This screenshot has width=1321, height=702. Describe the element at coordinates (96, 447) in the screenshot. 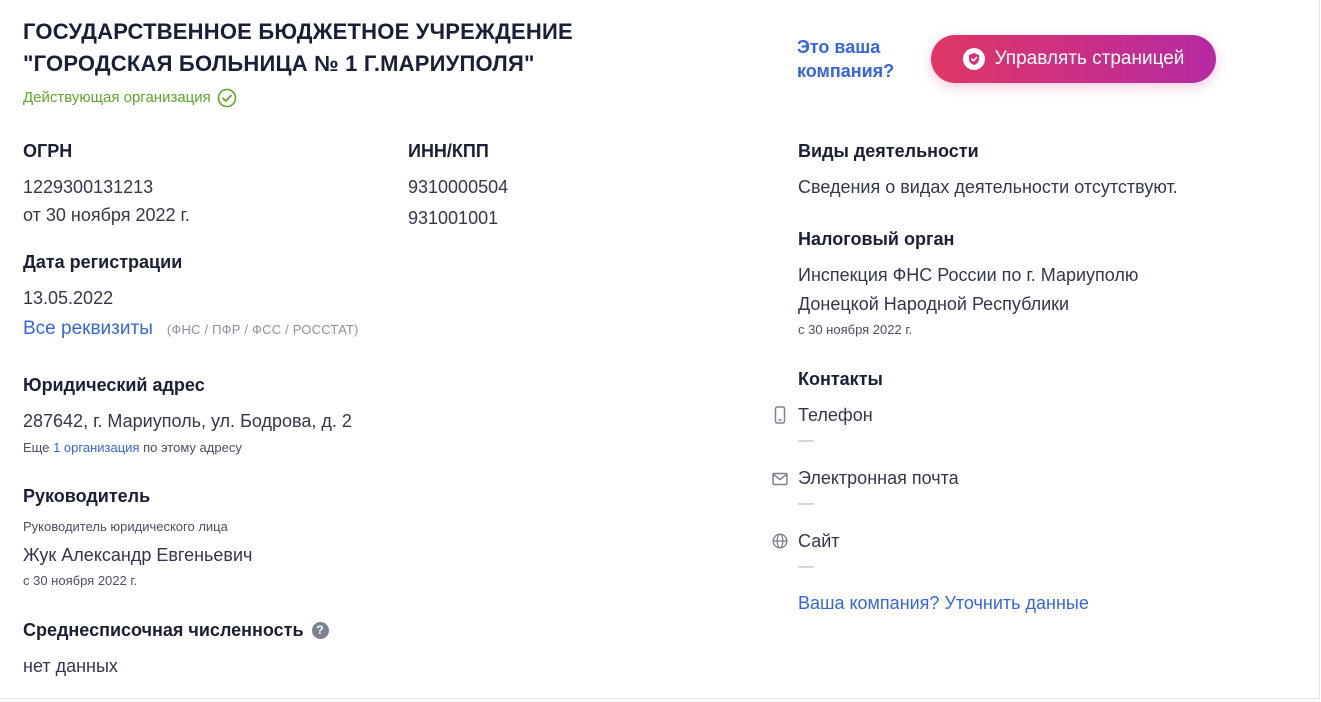

I see `same-address-orgs-link: 1 организация` at that location.